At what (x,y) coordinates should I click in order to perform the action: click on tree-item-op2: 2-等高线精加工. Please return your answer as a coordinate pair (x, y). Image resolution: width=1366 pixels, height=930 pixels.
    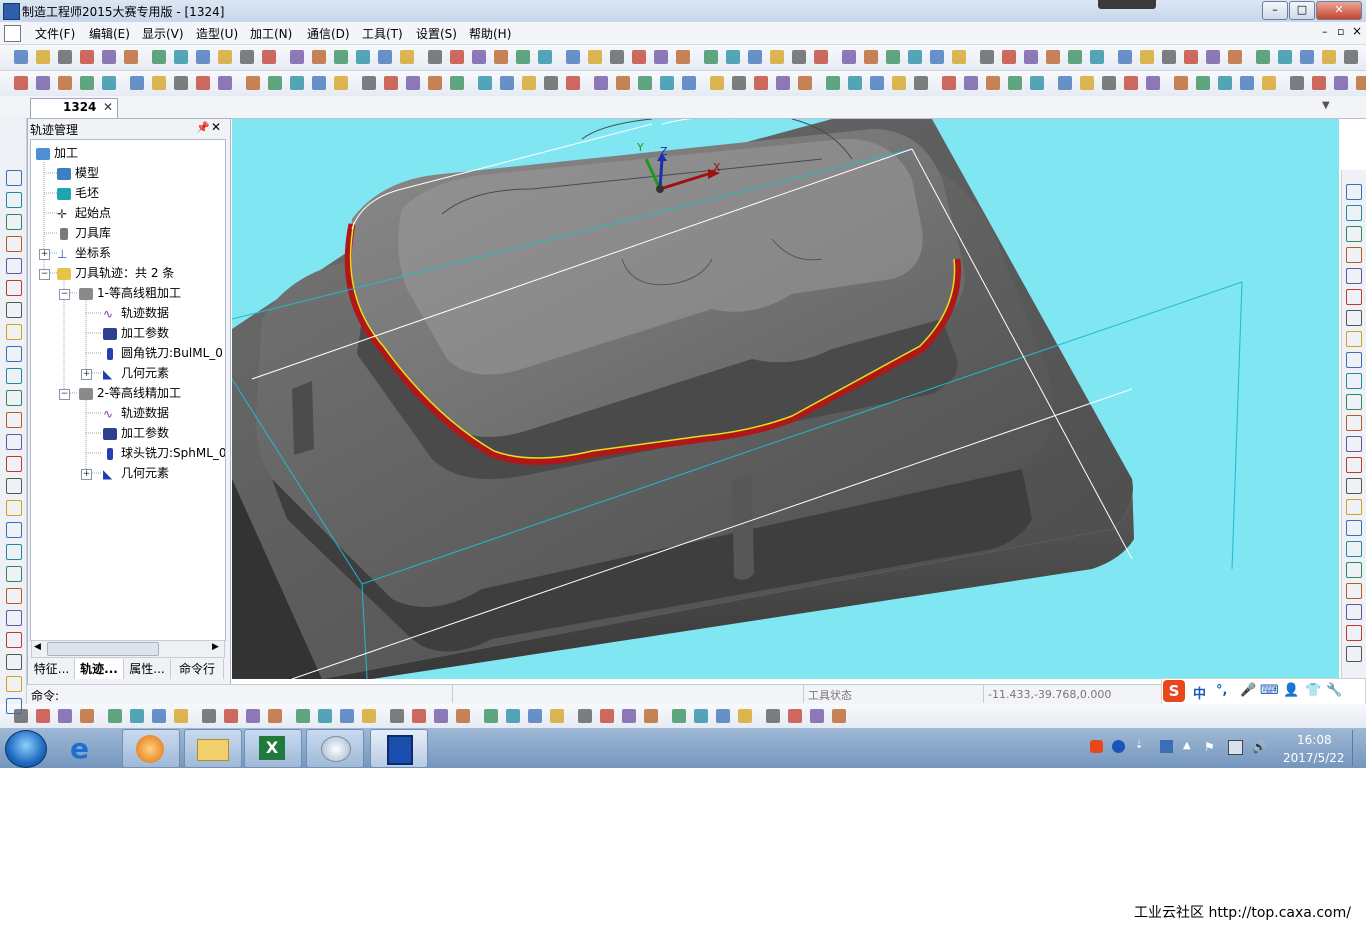
    Looking at the image, I should click on (130, 394).